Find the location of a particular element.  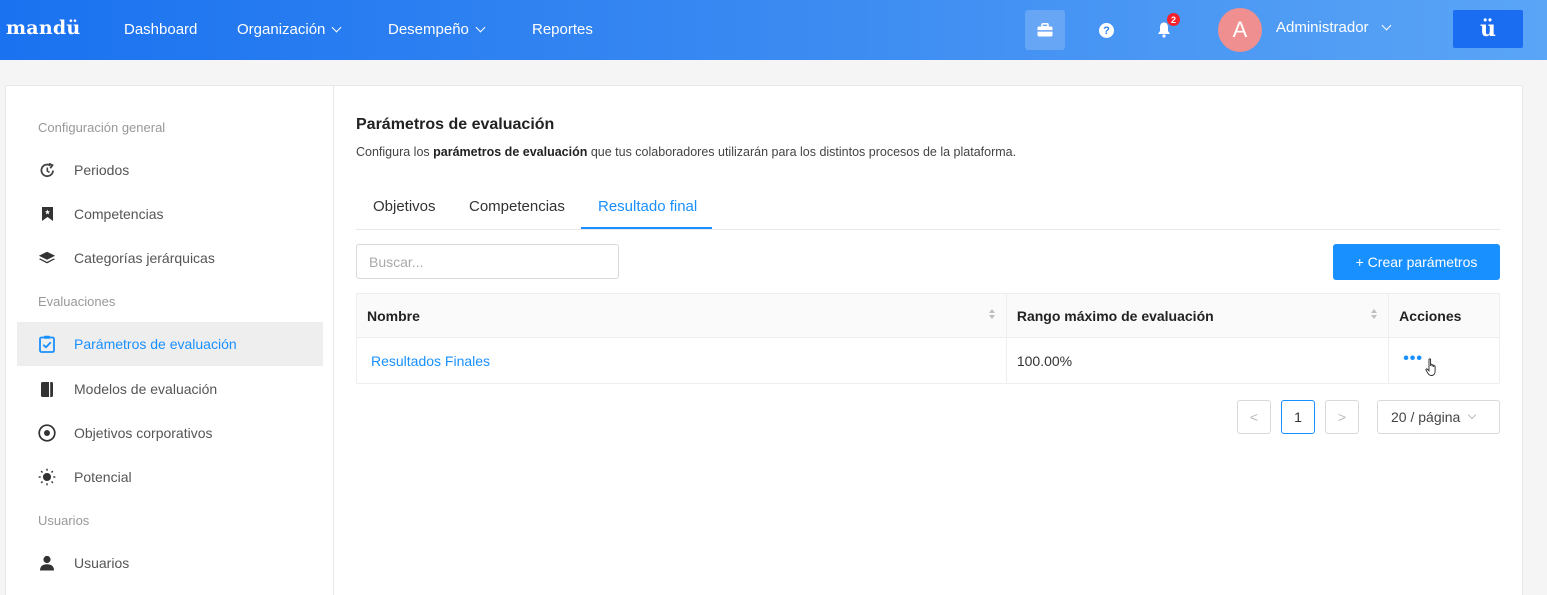

notification-badge: 2 is located at coordinates (1173, 19).